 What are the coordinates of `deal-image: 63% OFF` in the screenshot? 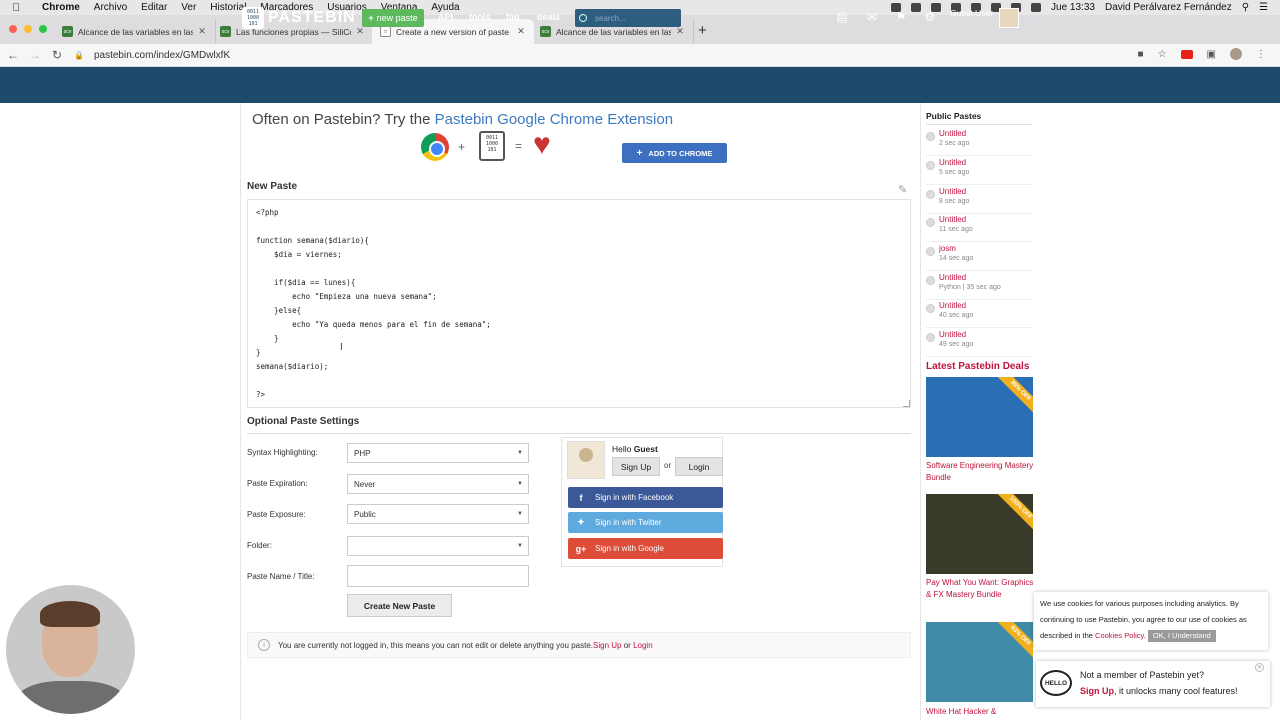 It's located at (979, 662).